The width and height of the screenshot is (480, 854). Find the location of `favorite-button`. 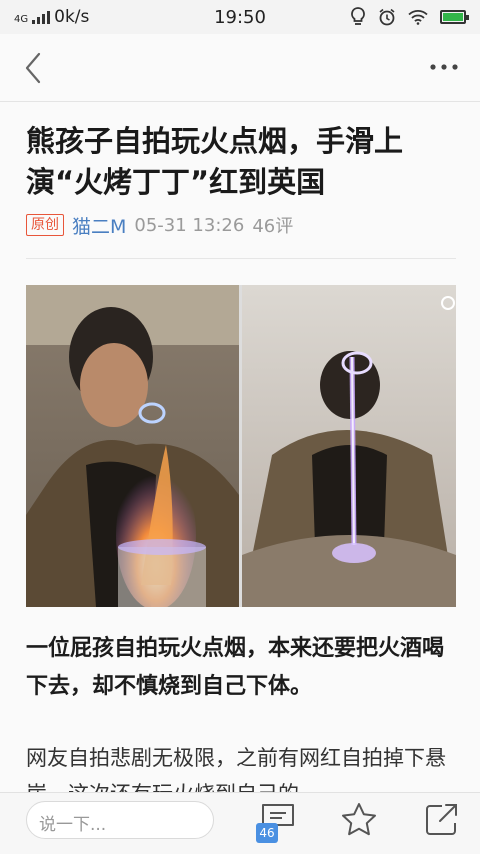

favorite-button is located at coordinates (359, 820).